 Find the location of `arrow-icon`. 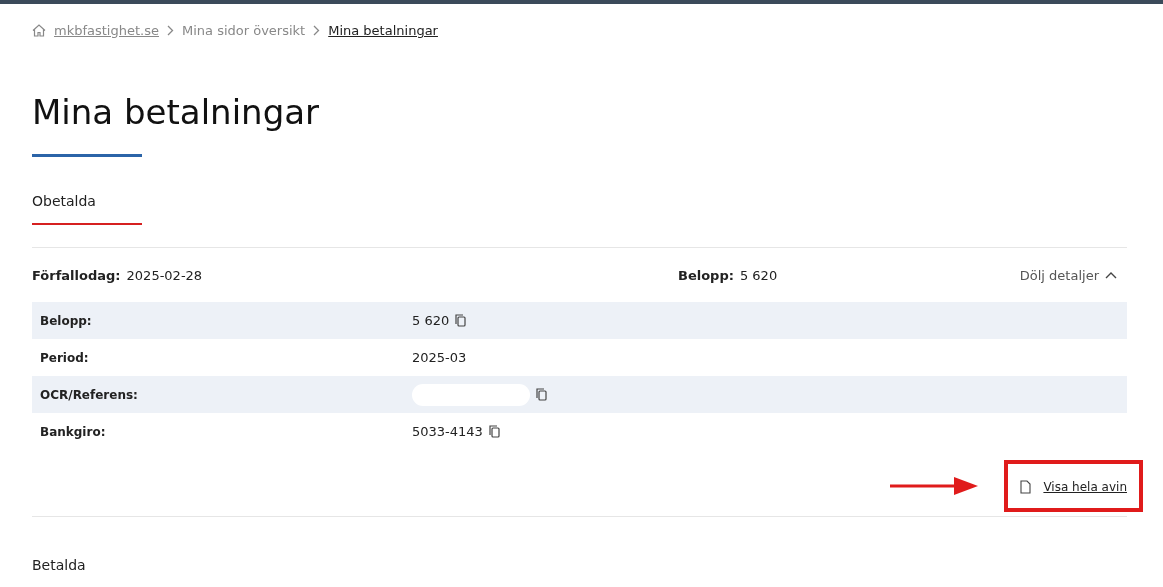

arrow-icon is located at coordinates (934, 486).